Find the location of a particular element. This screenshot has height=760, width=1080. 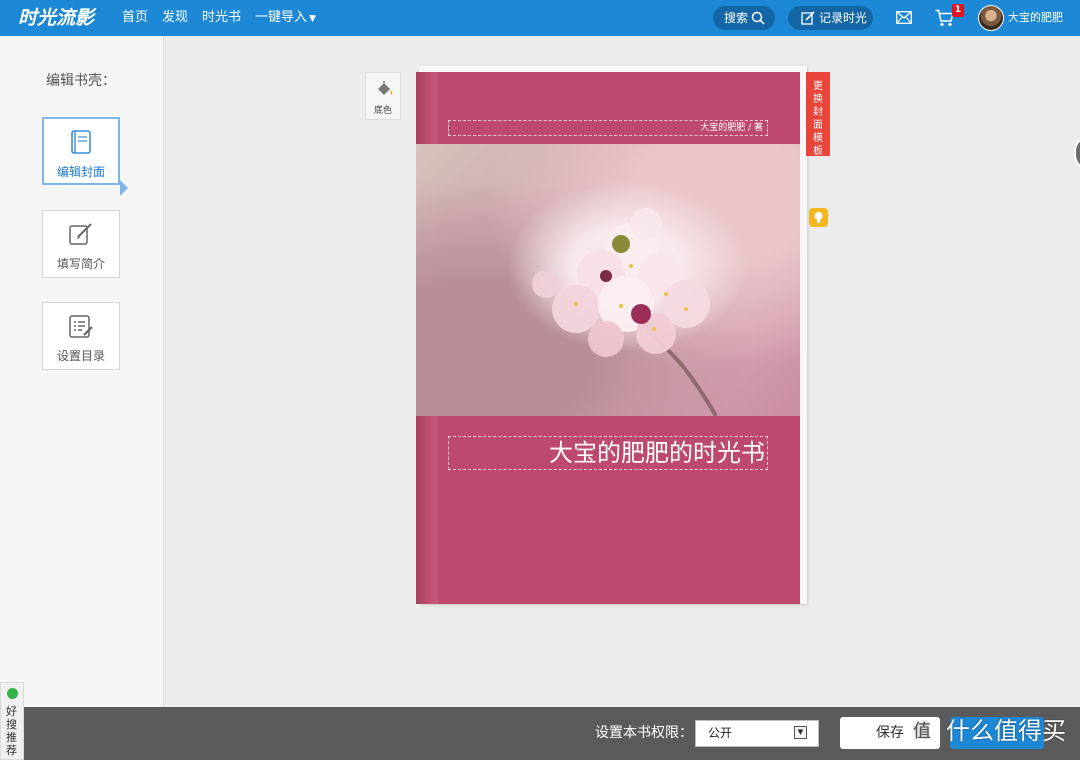

sidebar-item-write-intro: 填写简介 is located at coordinates (81, 244).